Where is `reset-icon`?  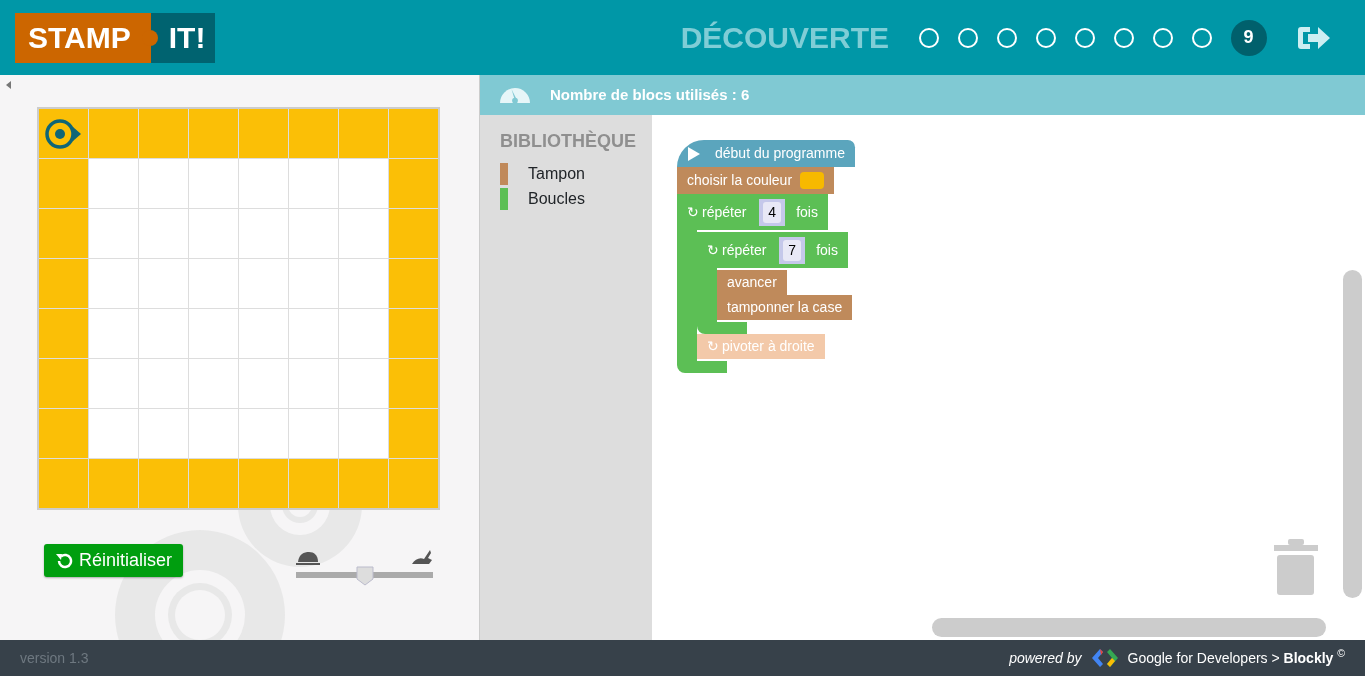 reset-icon is located at coordinates (64, 560).